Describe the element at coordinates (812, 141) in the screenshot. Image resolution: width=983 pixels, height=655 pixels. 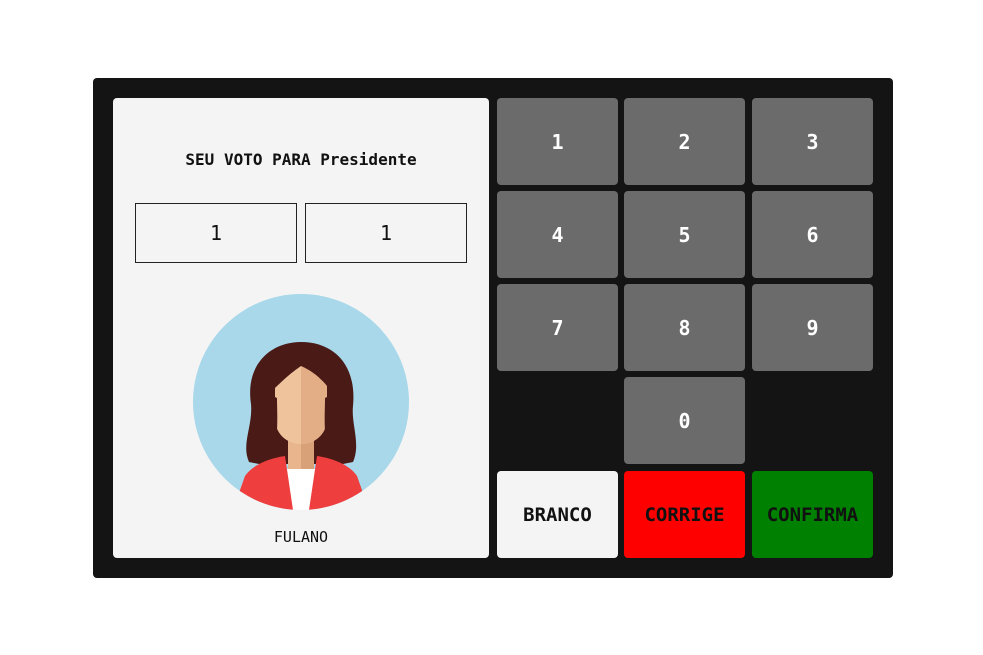
I see `key-3: 3` at that location.